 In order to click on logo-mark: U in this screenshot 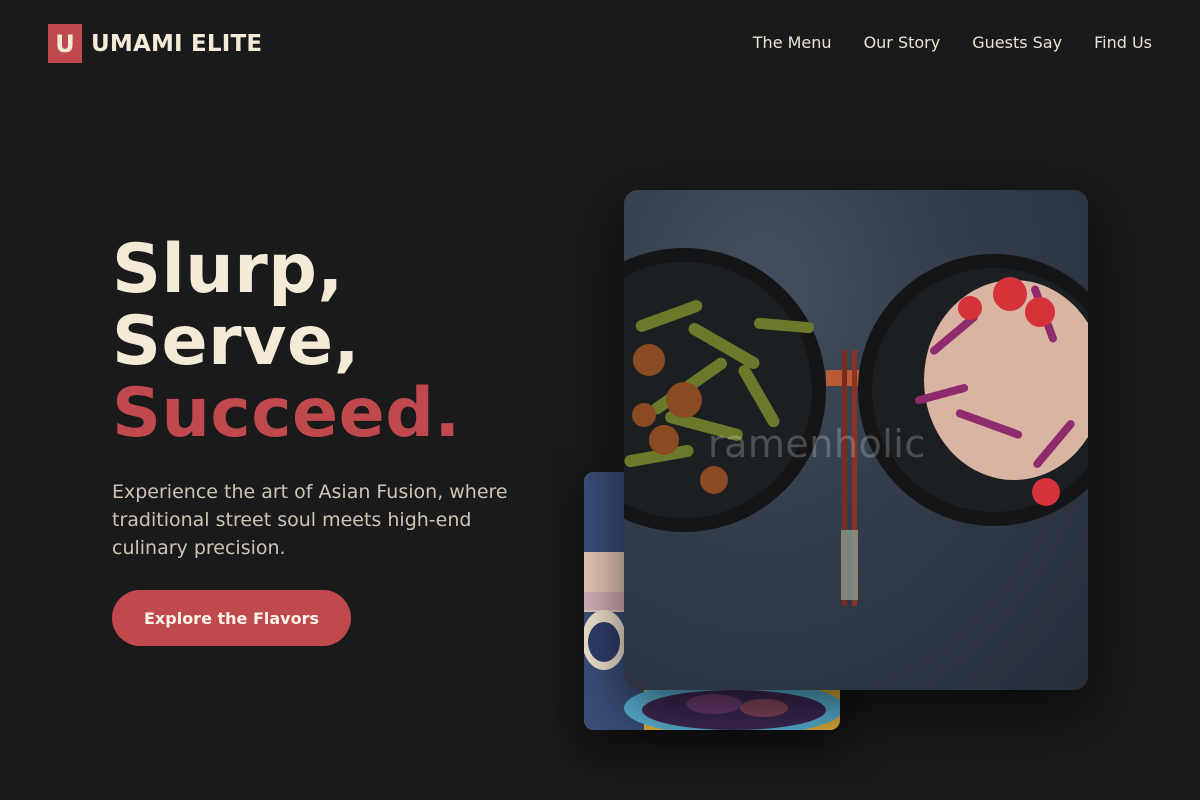, I will do `click(65, 43)`.